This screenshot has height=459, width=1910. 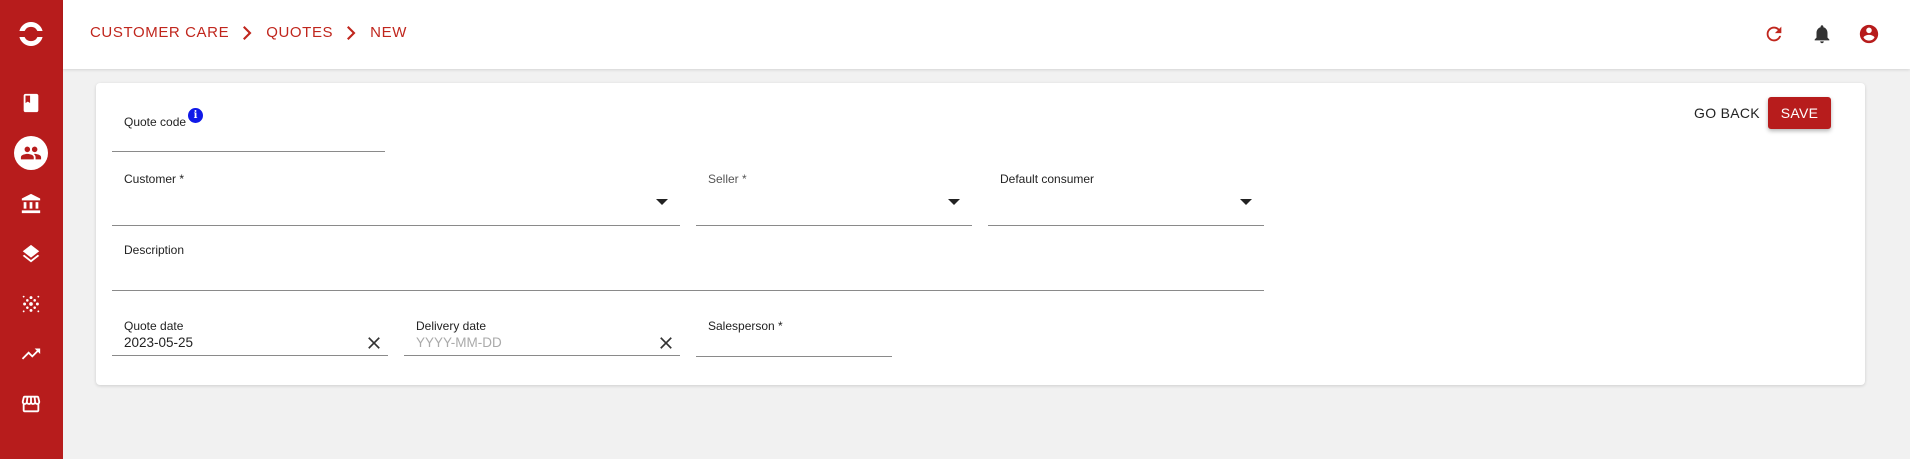 What do you see at coordinates (794, 331) in the screenshot?
I see `salesperson-field: Salesperson *` at bounding box center [794, 331].